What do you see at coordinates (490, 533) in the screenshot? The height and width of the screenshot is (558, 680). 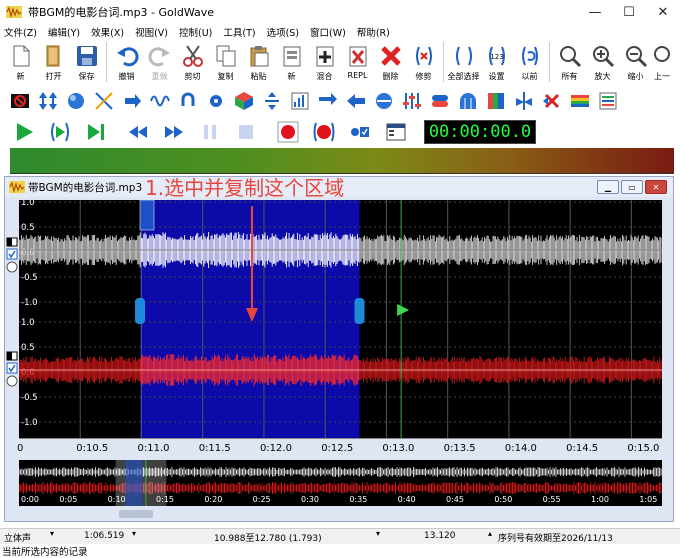 I see `cursor-dropdown-icon: ▴` at bounding box center [490, 533].